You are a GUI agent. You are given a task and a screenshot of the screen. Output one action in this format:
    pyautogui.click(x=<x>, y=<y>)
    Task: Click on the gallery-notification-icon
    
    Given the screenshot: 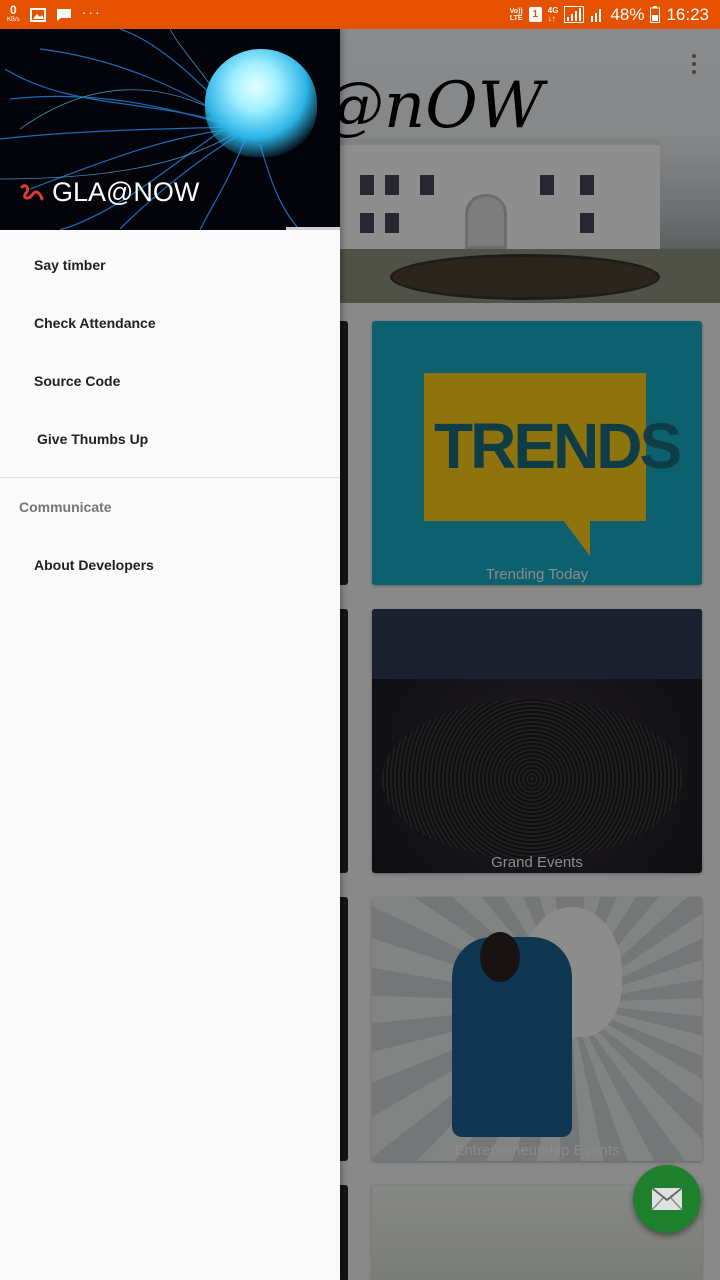 What is the action you would take?
    pyautogui.click(x=37, y=14)
    